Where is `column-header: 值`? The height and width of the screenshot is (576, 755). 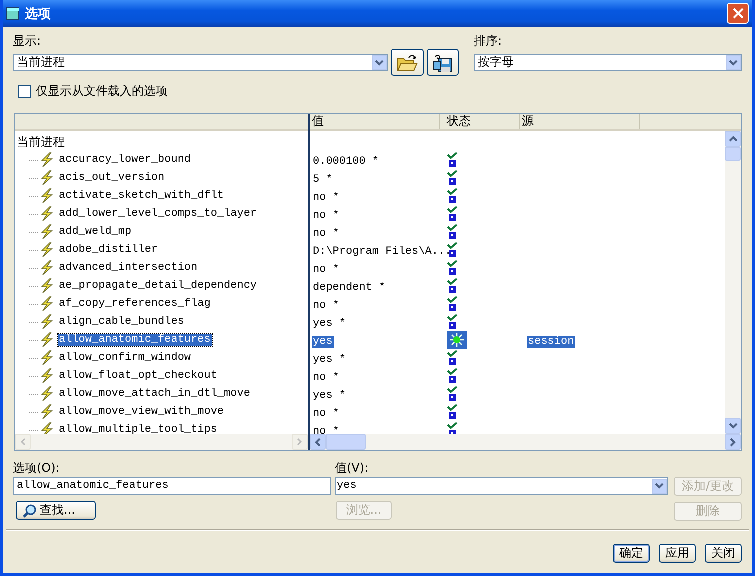
column-header: 值 is located at coordinates (375, 121).